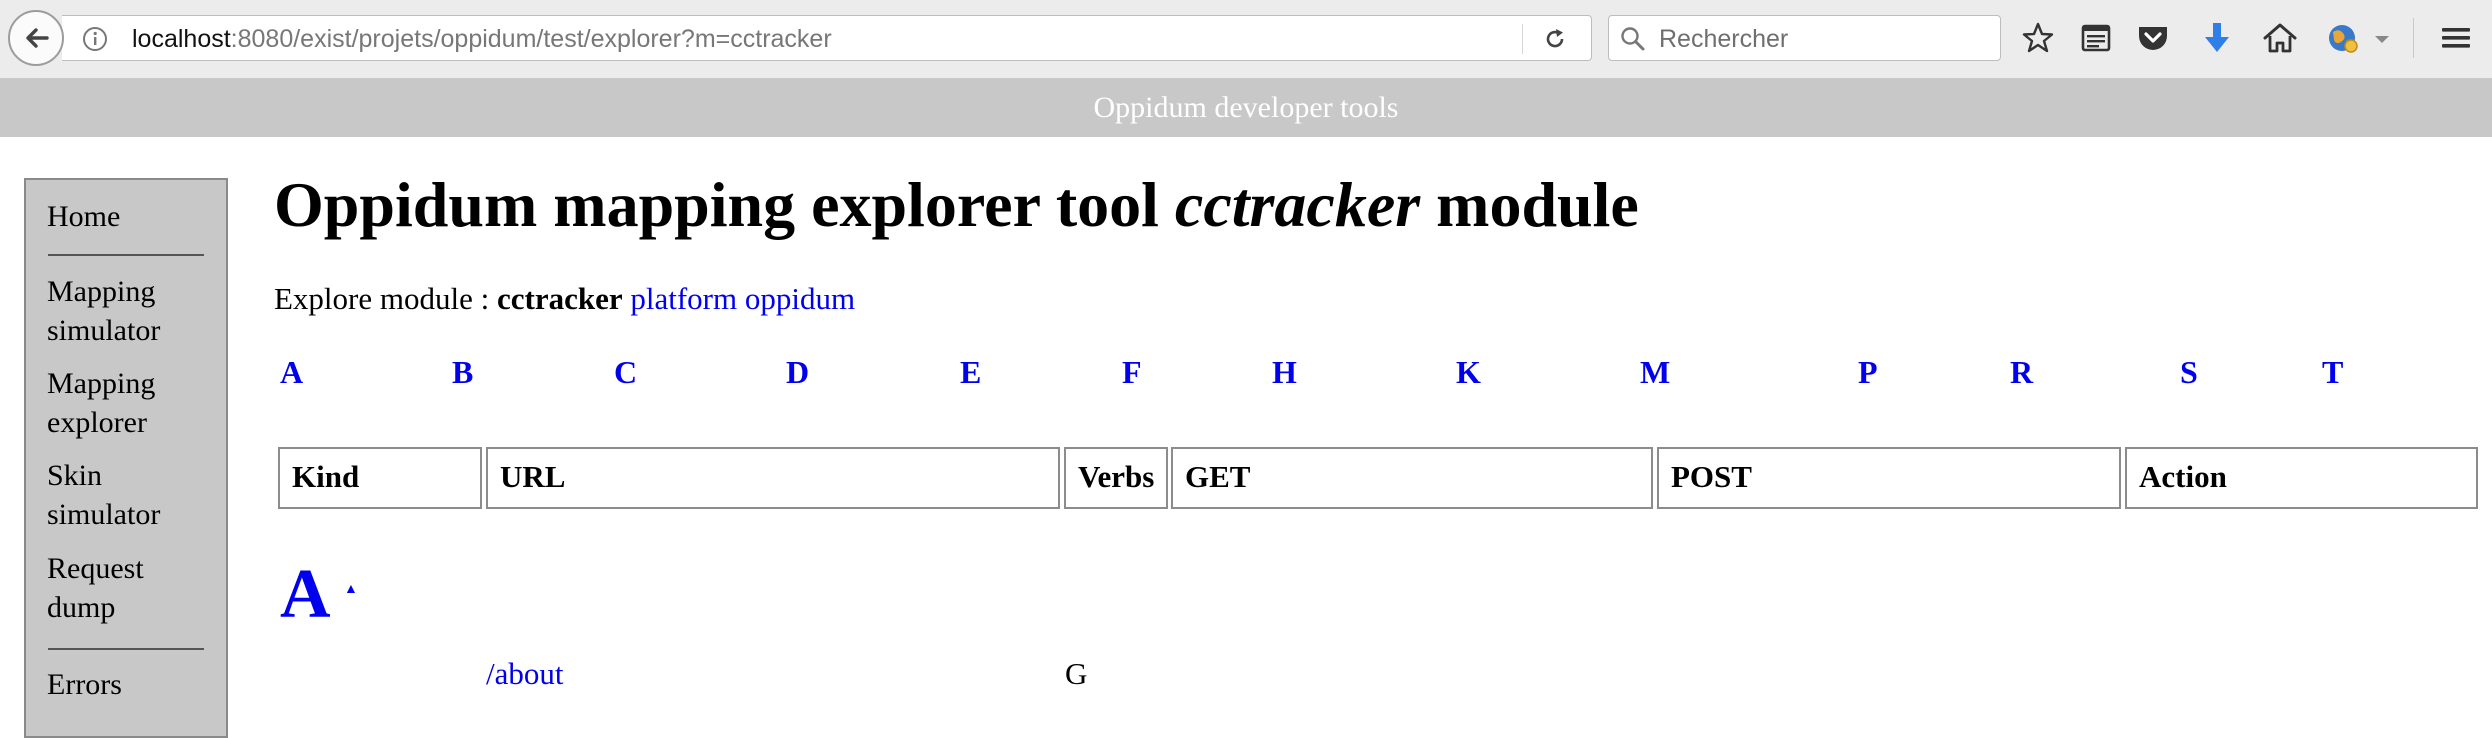 The width and height of the screenshot is (2492, 738). What do you see at coordinates (1655, 372) in the screenshot?
I see `index-letter-m: M` at bounding box center [1655, 372].